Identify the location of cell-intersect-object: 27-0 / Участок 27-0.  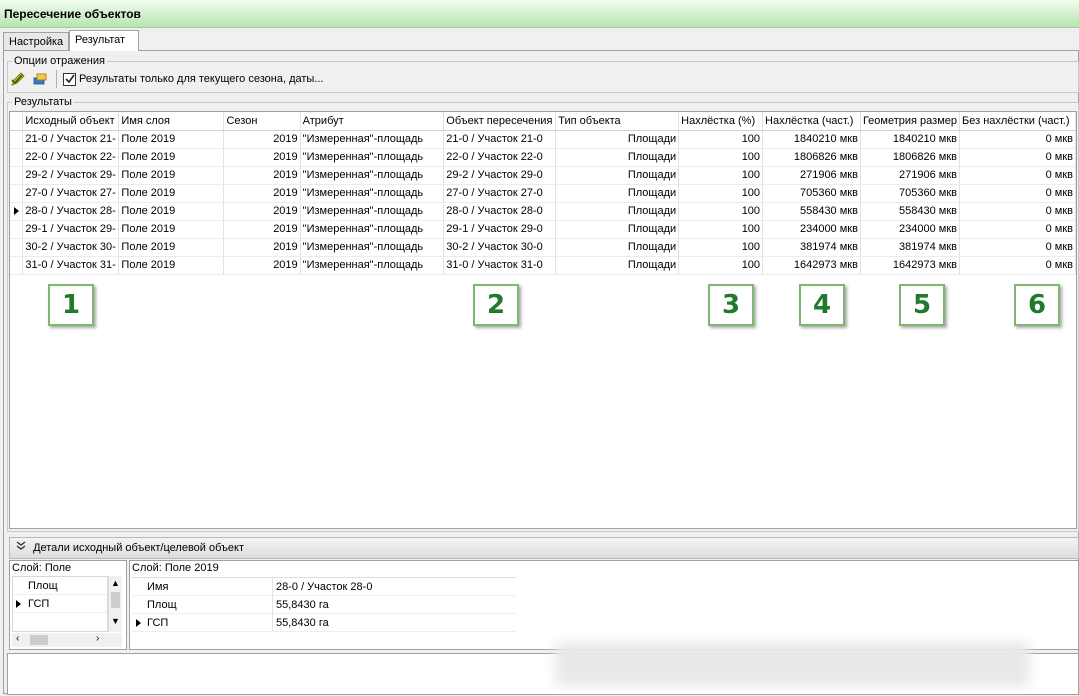
(500, 193).